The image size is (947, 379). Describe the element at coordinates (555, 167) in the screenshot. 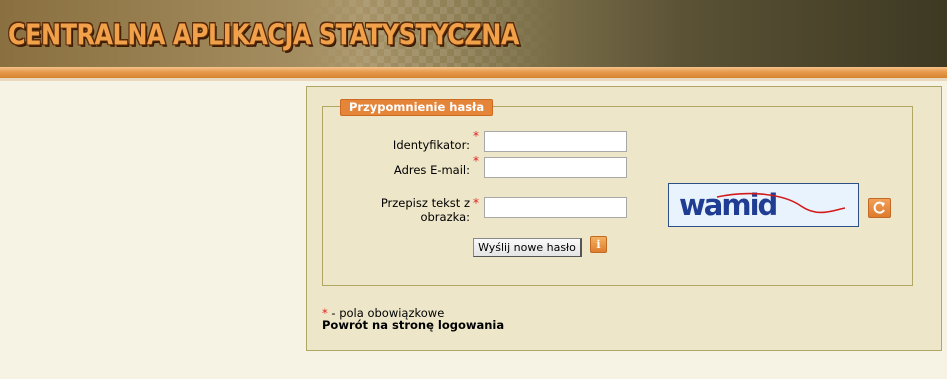

I see `email-input` at that location.